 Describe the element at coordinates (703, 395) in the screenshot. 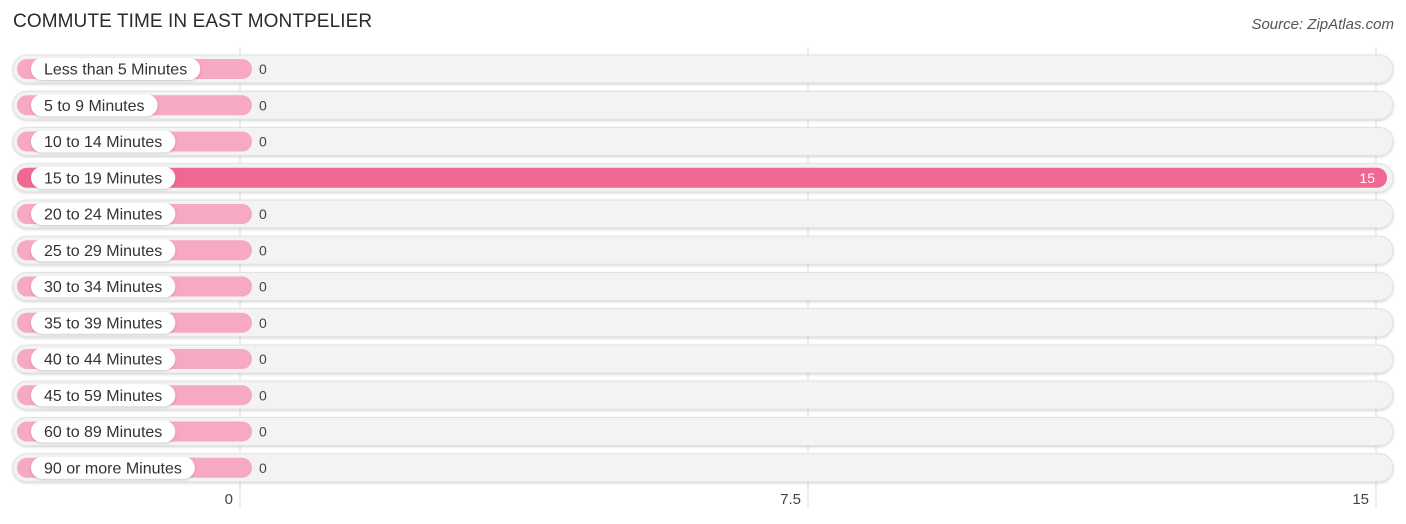

I see `bar-row: 45 to 59 Minutes 0` at that location.